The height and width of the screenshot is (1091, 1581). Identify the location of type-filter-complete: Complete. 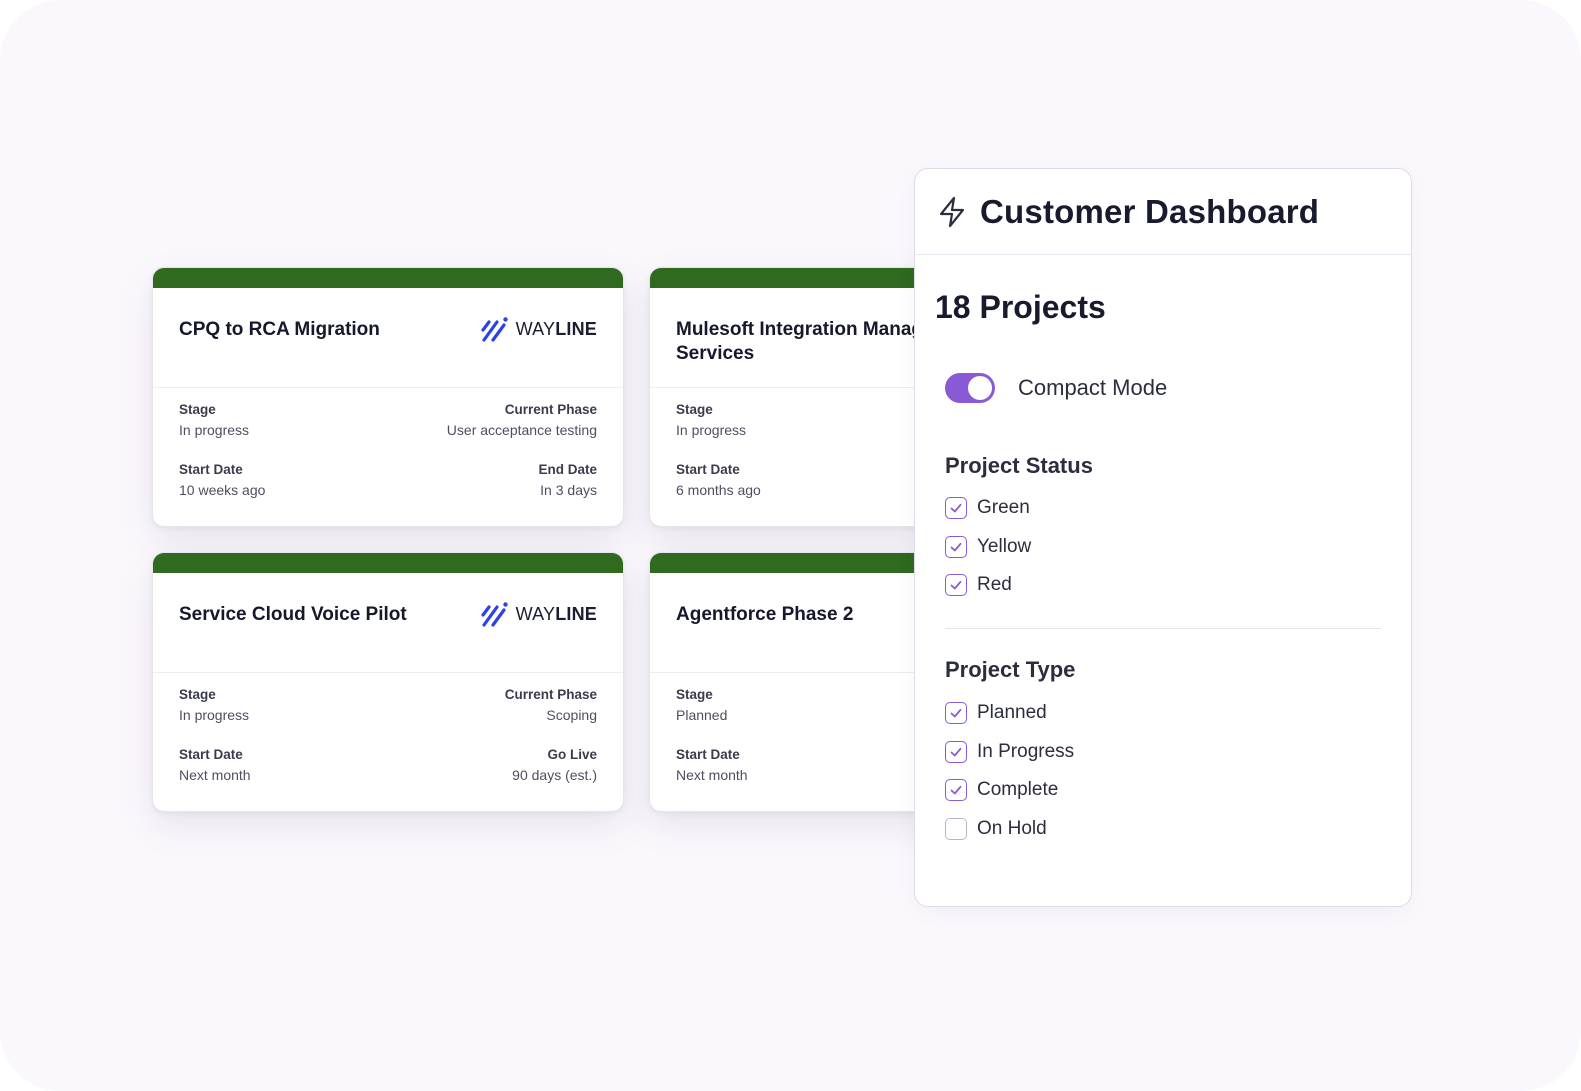
(1009, 790).